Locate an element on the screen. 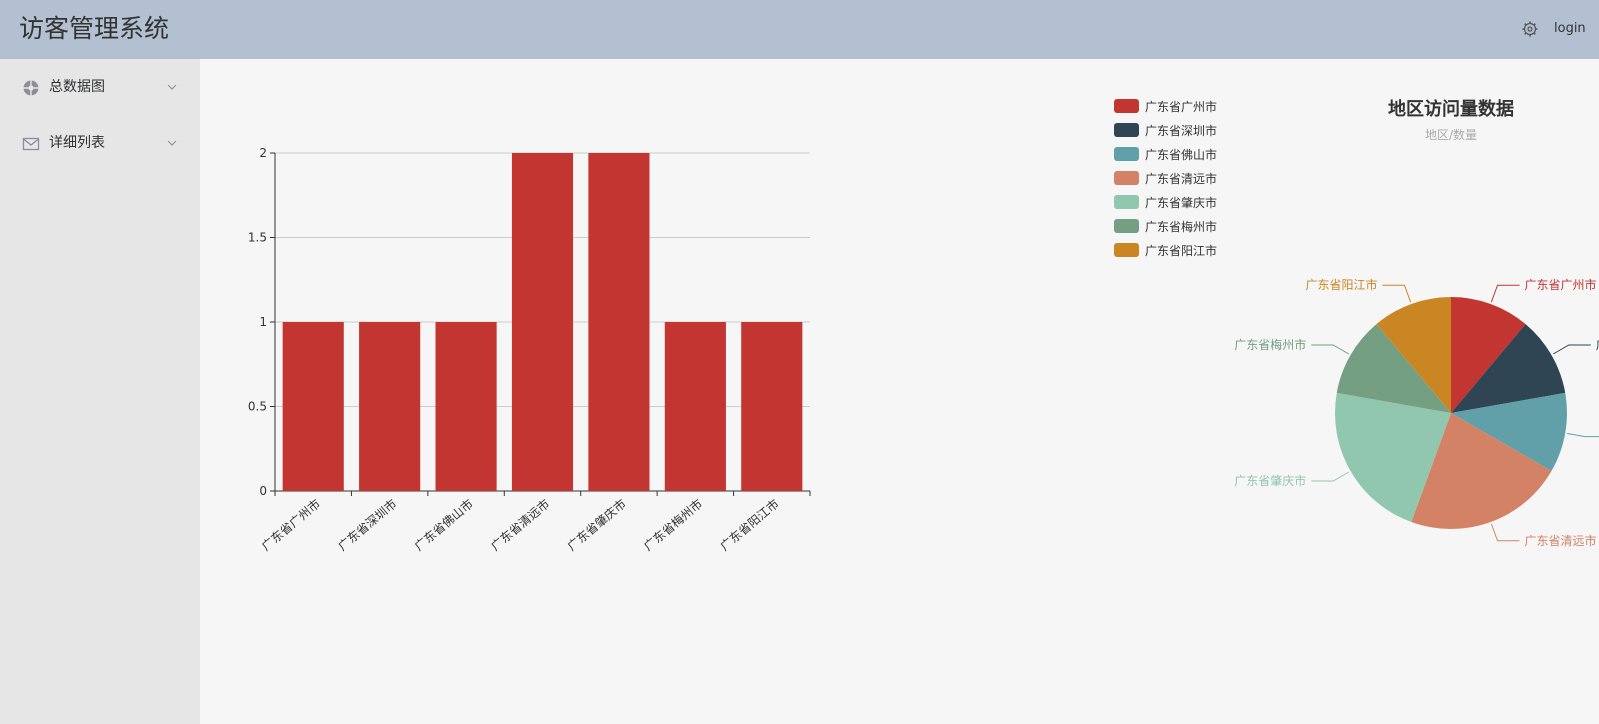  legend-item: 广东省肇庆市 is located at coordinates (1165, 202).